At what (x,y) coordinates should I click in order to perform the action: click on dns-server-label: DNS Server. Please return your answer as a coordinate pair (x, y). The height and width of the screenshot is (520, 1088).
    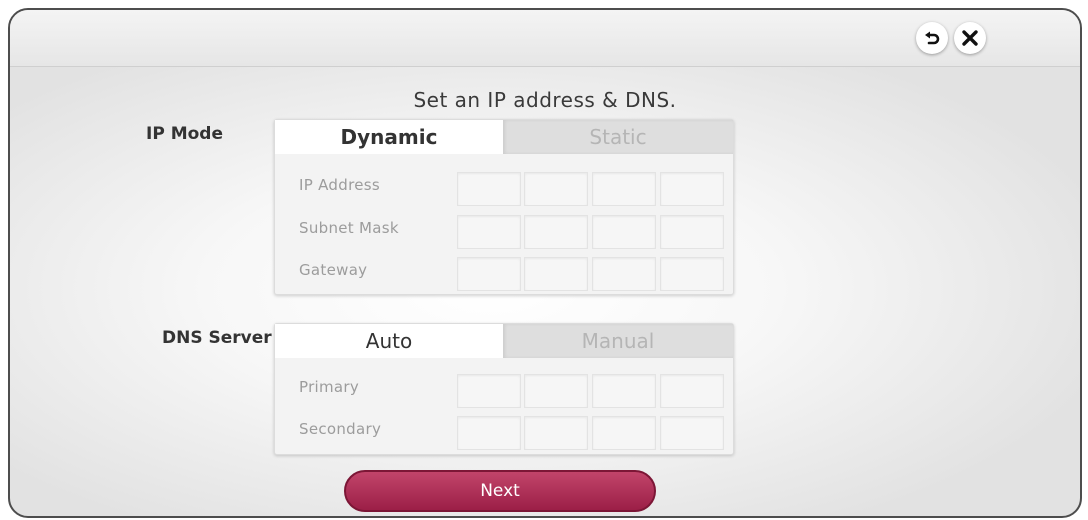
    Looking at the image, I should click on (217, 338).